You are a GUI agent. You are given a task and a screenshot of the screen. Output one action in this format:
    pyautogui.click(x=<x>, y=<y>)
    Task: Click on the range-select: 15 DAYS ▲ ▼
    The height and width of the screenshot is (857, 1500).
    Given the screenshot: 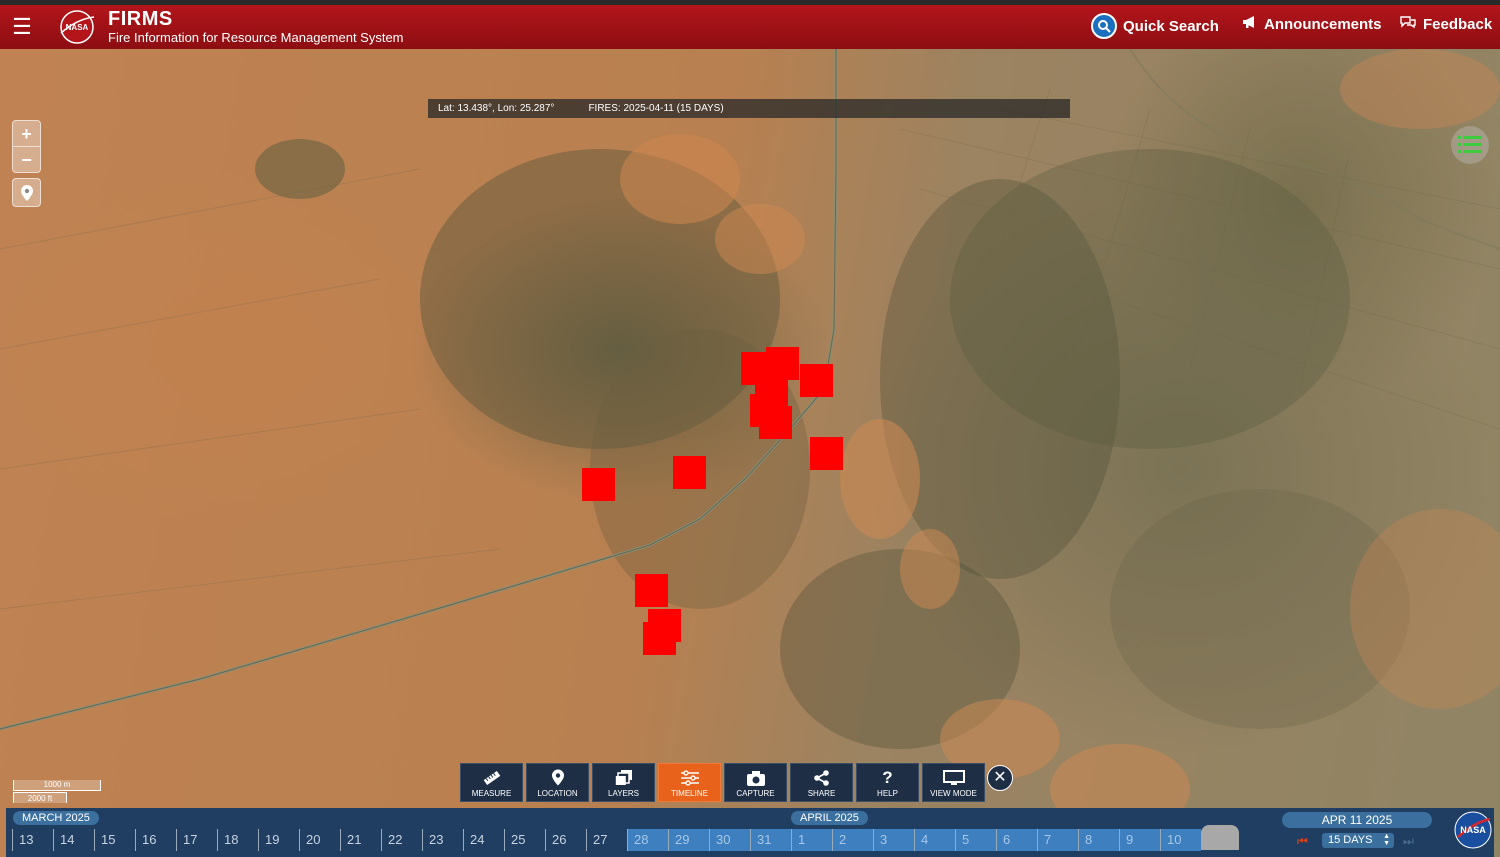 What is the action you would take?
    pyautogui.click(x=1358, y=840)
    